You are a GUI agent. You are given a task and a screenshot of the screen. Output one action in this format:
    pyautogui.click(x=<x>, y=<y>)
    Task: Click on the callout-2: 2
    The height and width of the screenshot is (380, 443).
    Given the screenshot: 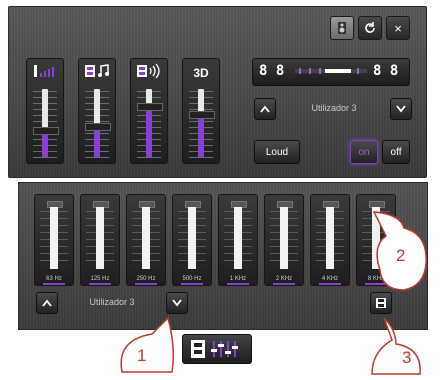 What is the action you would take?
    pyautogui.click(x=401, y=255)
    